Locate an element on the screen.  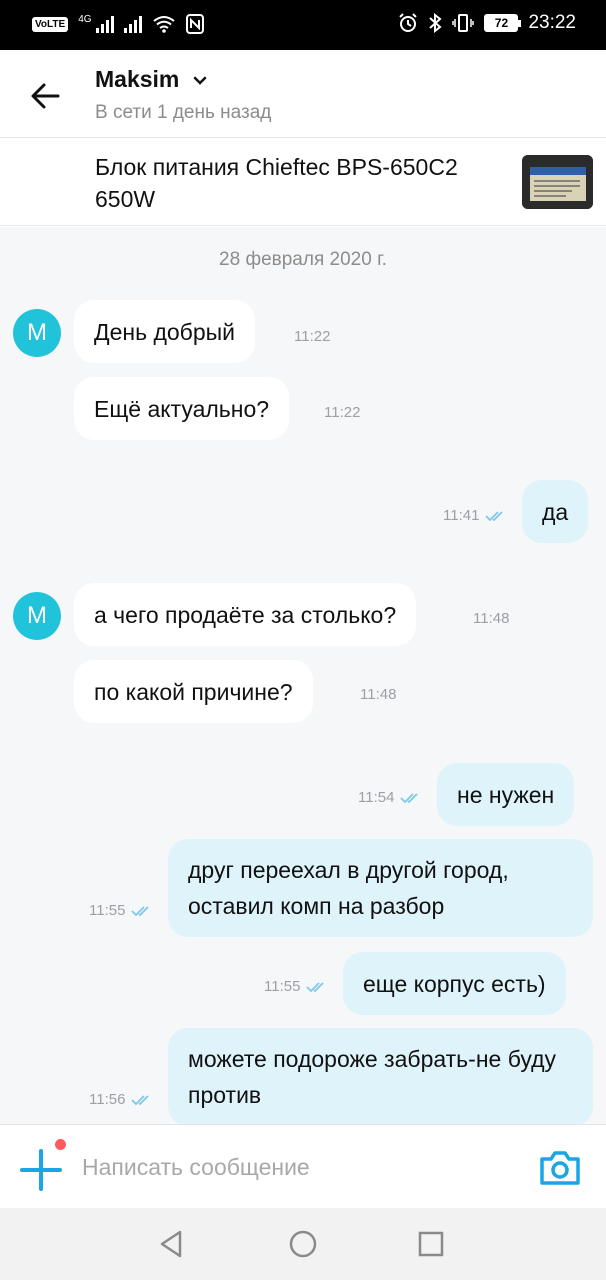
status-right: 72 23:22 is located at coordinates (487, 23).